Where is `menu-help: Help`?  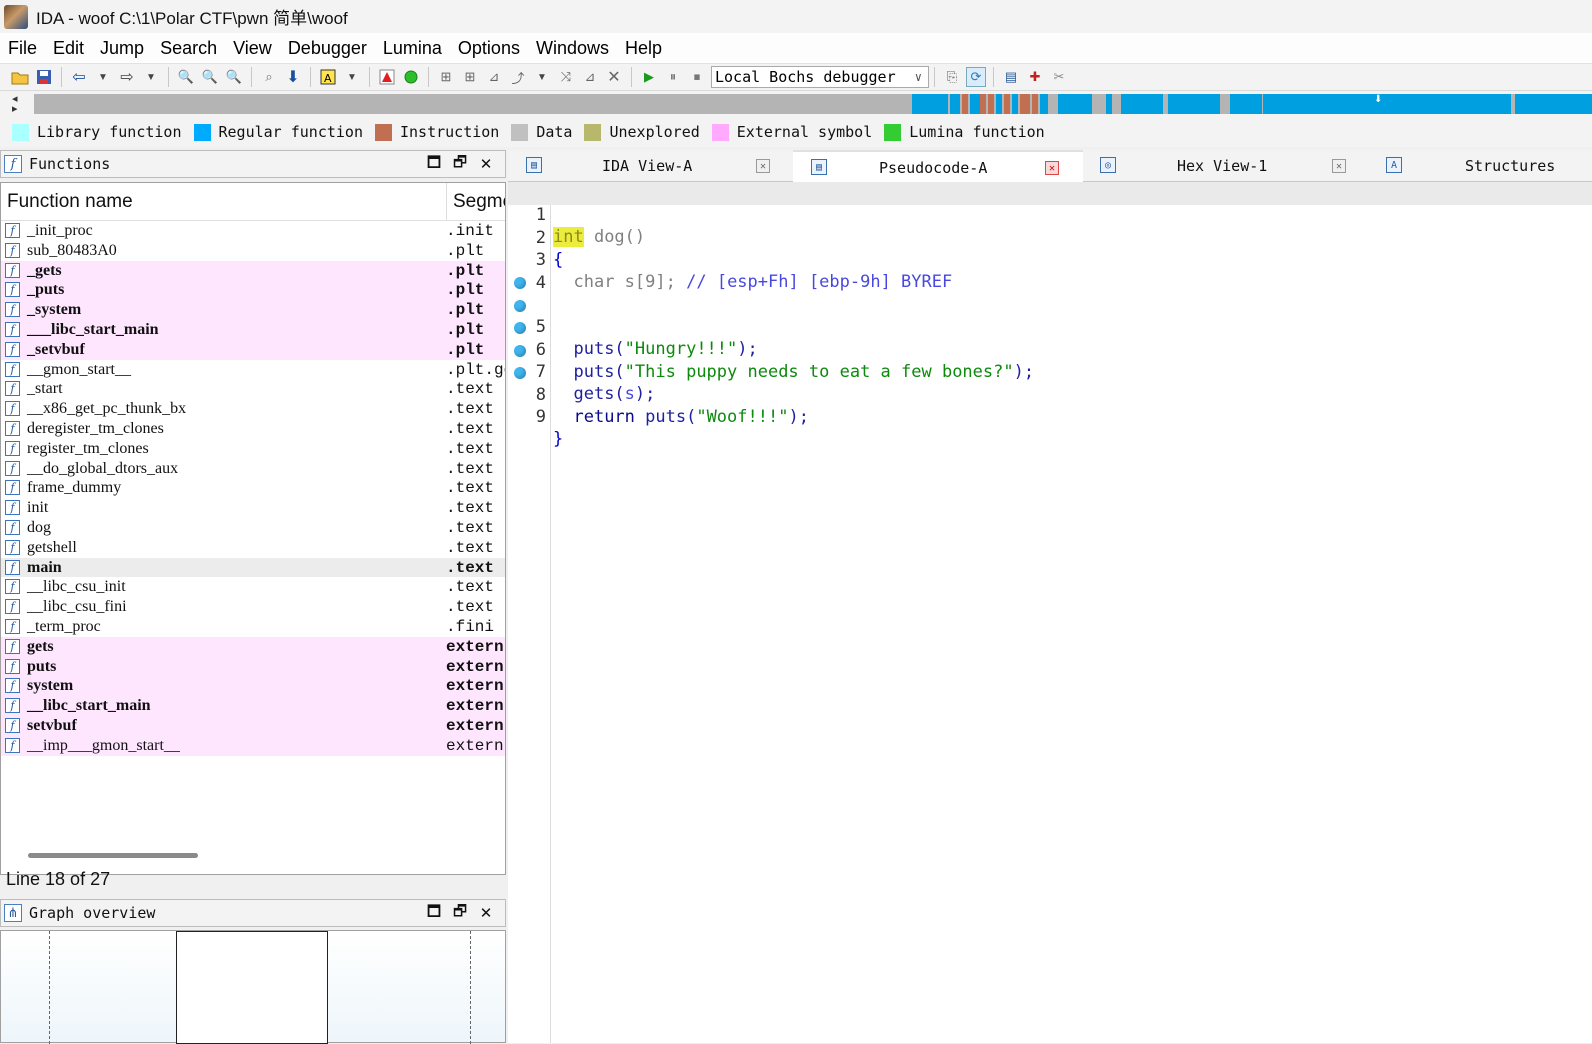
menu-help: Help is located at coordinates (643, 48).